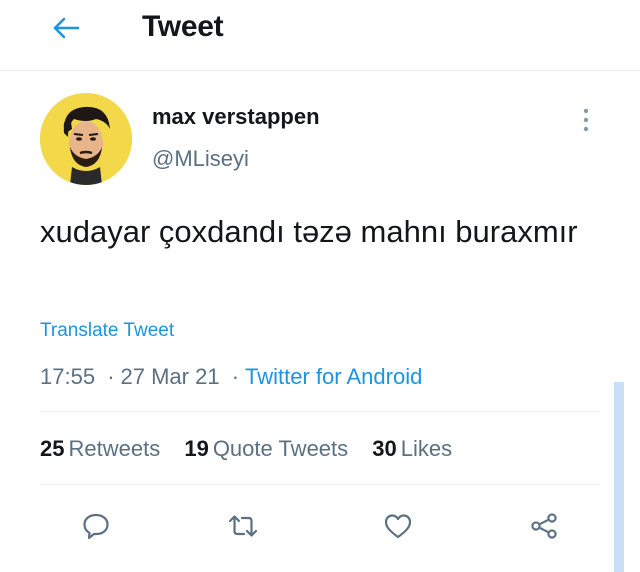 Image resolution: width=640 pixels, height=572 pixels. I want to click on like-button, so click(398, 526).